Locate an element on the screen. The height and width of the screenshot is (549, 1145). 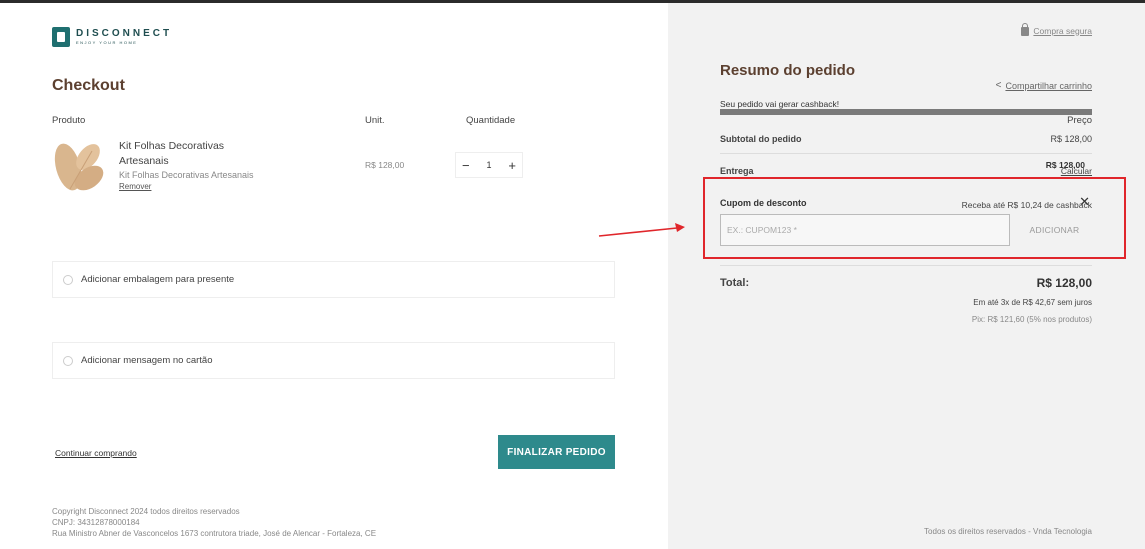
increase-quantity-button: + is located at coordinates (512, 165).